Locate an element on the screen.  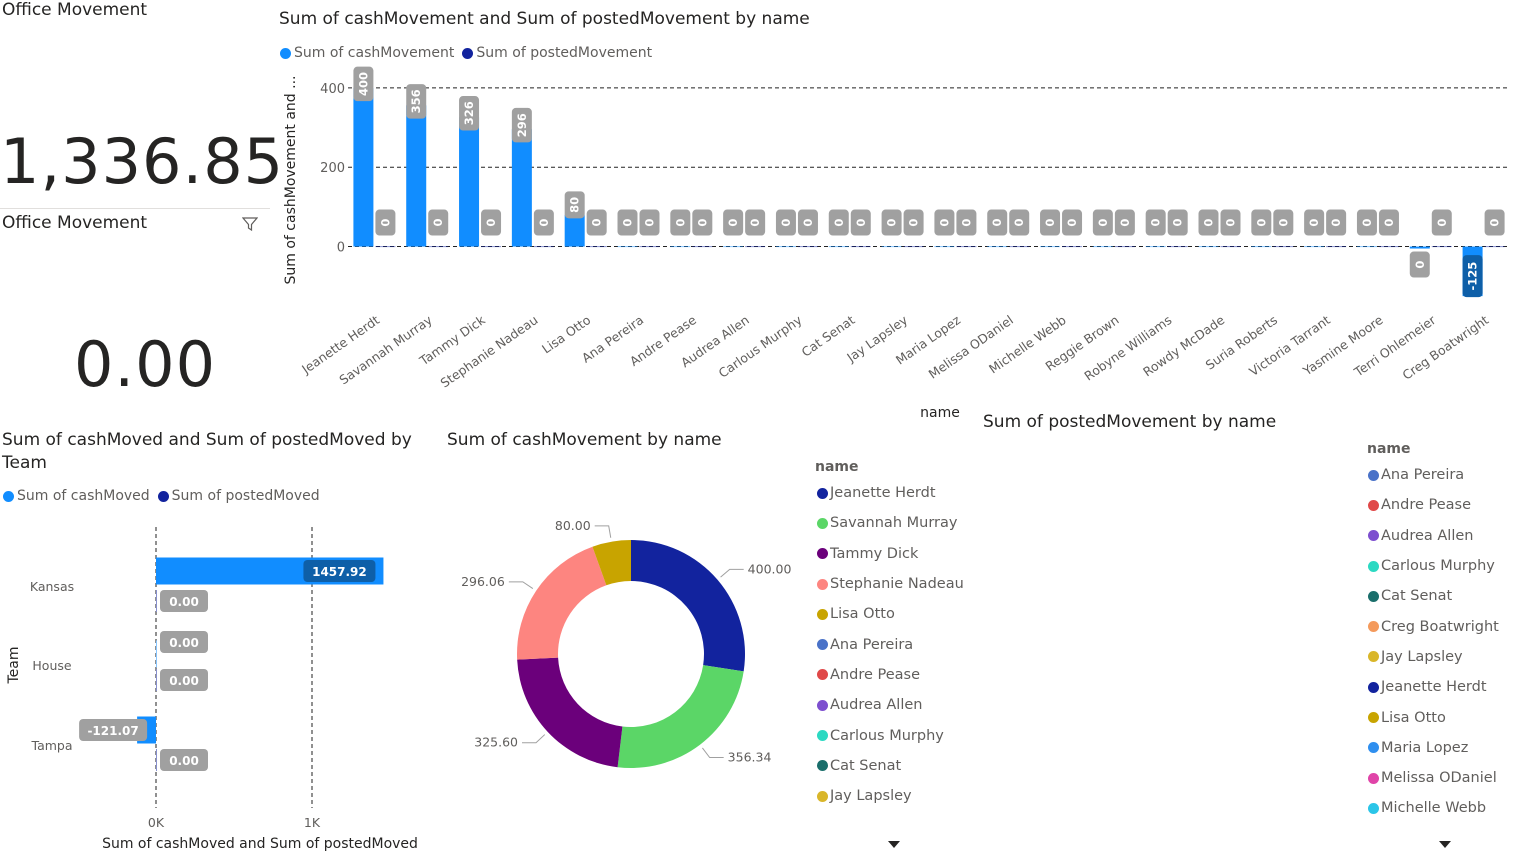
chart4-legend-item: Andre Pease is located at coordinates (1433, 505).